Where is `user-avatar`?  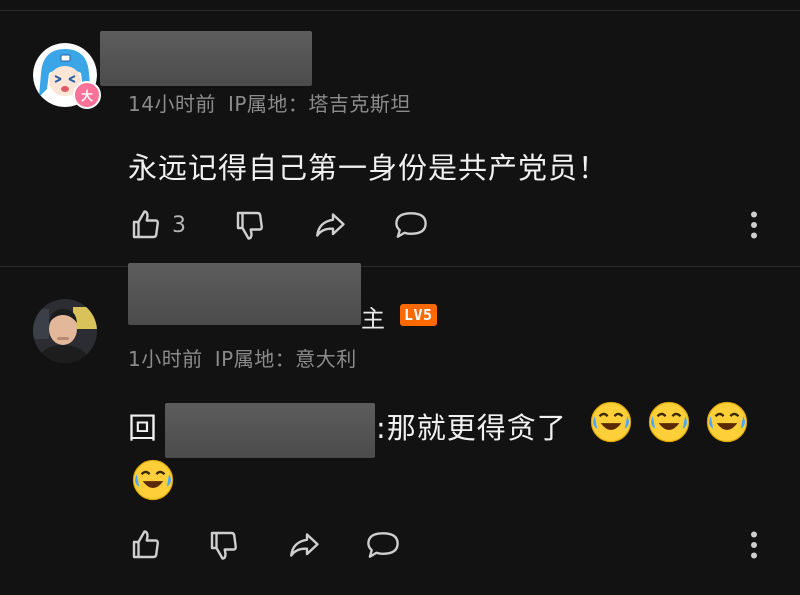
user-avatar is located at coordinates (65, 331).